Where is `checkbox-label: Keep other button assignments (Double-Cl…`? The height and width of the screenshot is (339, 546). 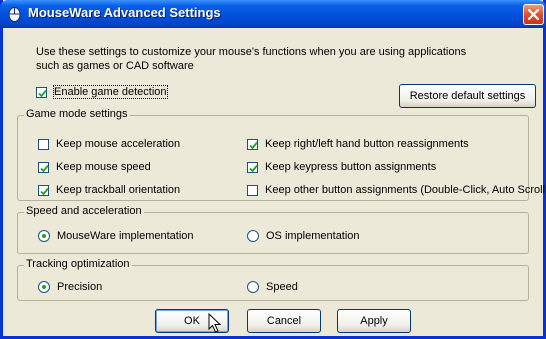
checkbox-label: Keep other button assignments (Double-Cl… is located at coordinates (405, 190).